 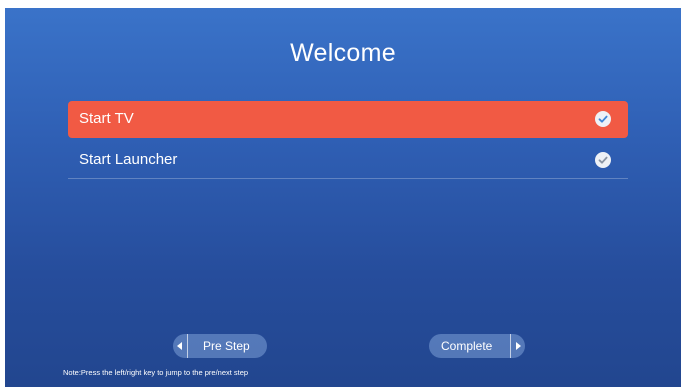 What do you see at coordinates (128, 159) in the screenshot?
I see `option-label: Start Launcher` at bounding box center [128, 159].